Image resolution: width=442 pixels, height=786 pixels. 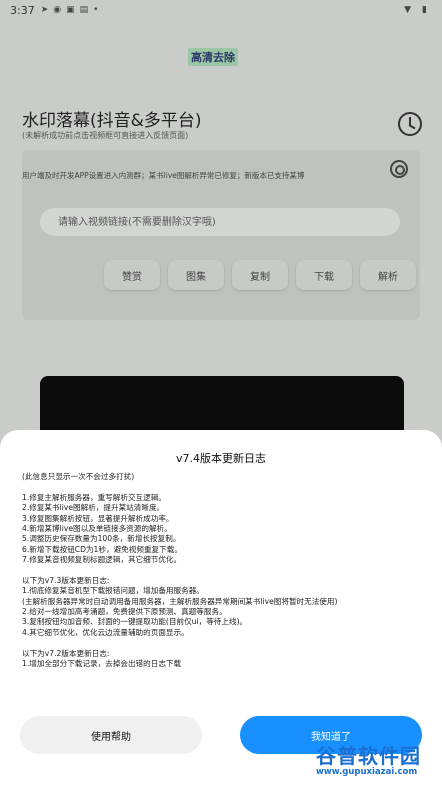 What do you see at coordinates (135, 622) in the screenshot?
I see `log-line: 3.复制按钮均加音频、封面的一键提取功能(目前仅ui，等待上线)。` at bounding box center [135, 622].